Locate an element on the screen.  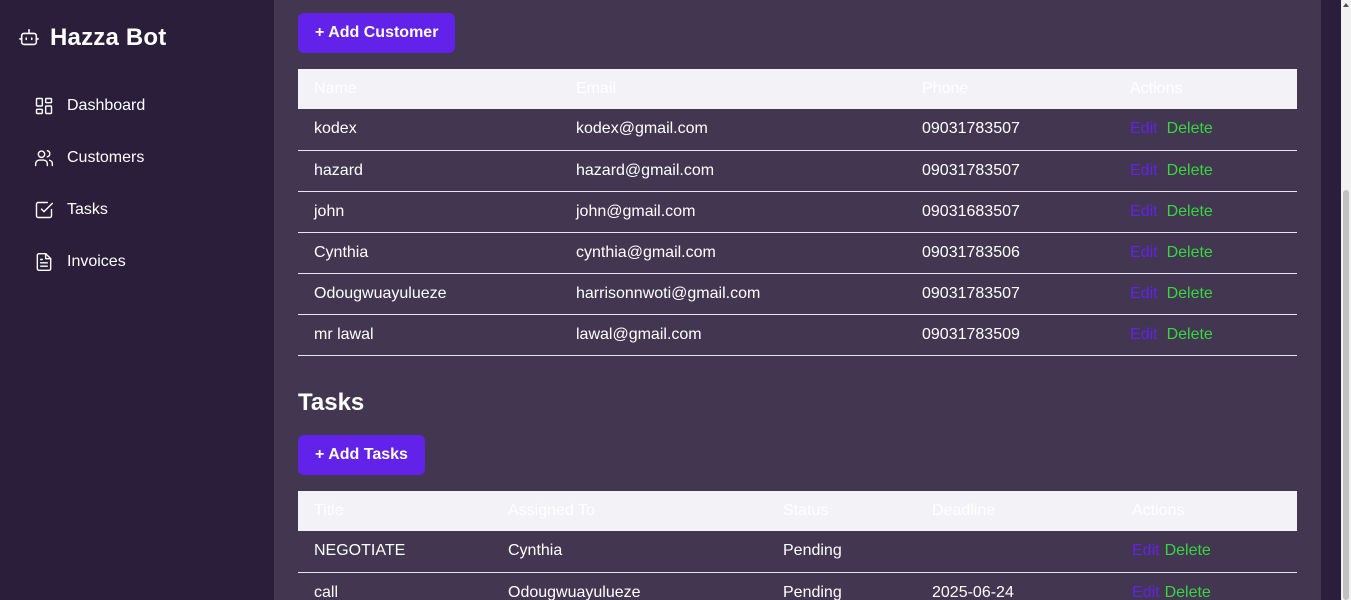
sidebar-item-dashboard: Dashboard is located at coordinates (89, 106).